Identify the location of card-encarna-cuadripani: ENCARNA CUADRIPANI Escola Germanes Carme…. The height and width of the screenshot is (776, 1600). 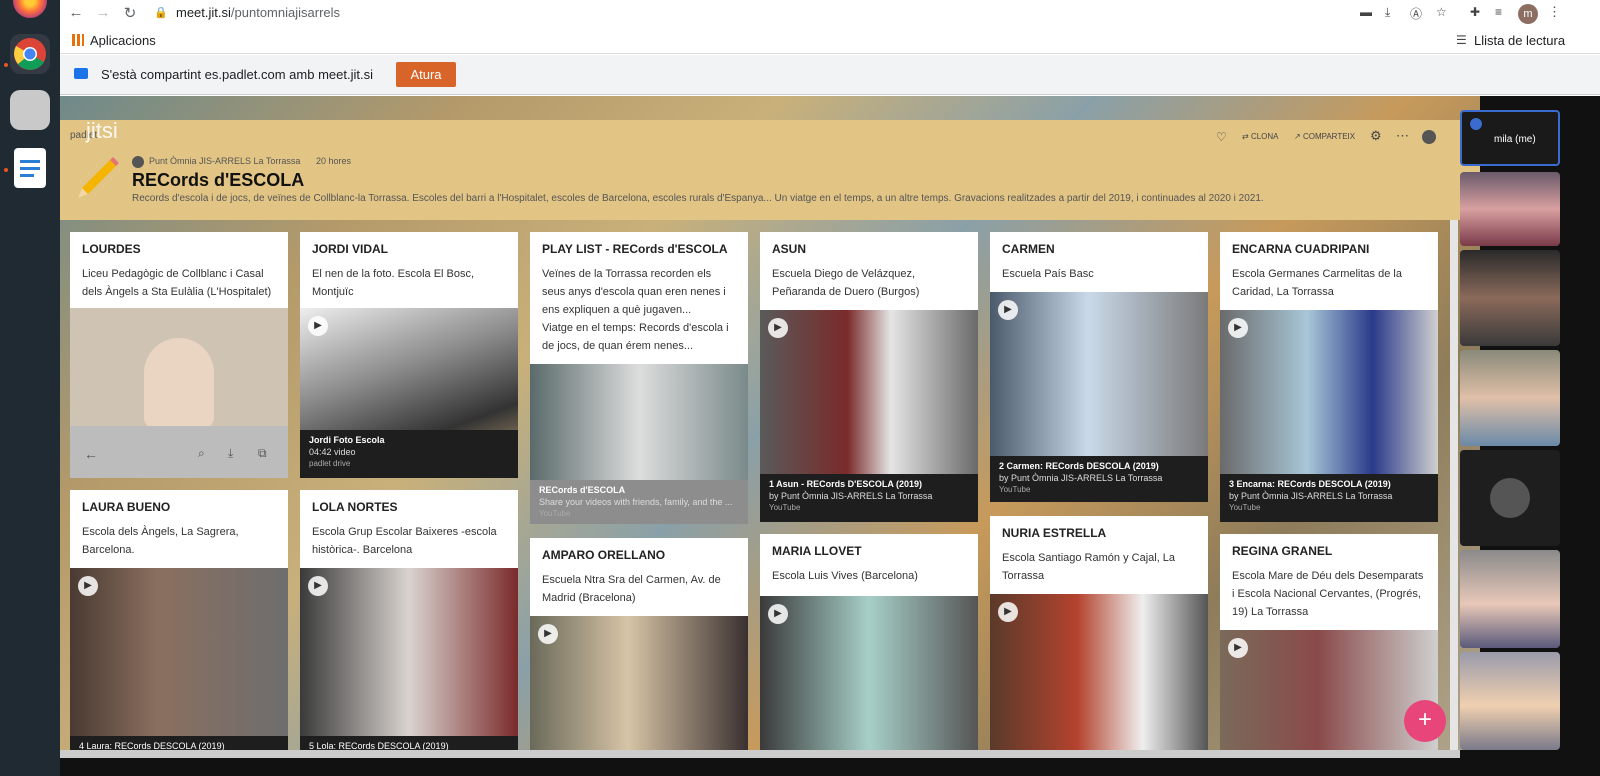
(1329, 377).